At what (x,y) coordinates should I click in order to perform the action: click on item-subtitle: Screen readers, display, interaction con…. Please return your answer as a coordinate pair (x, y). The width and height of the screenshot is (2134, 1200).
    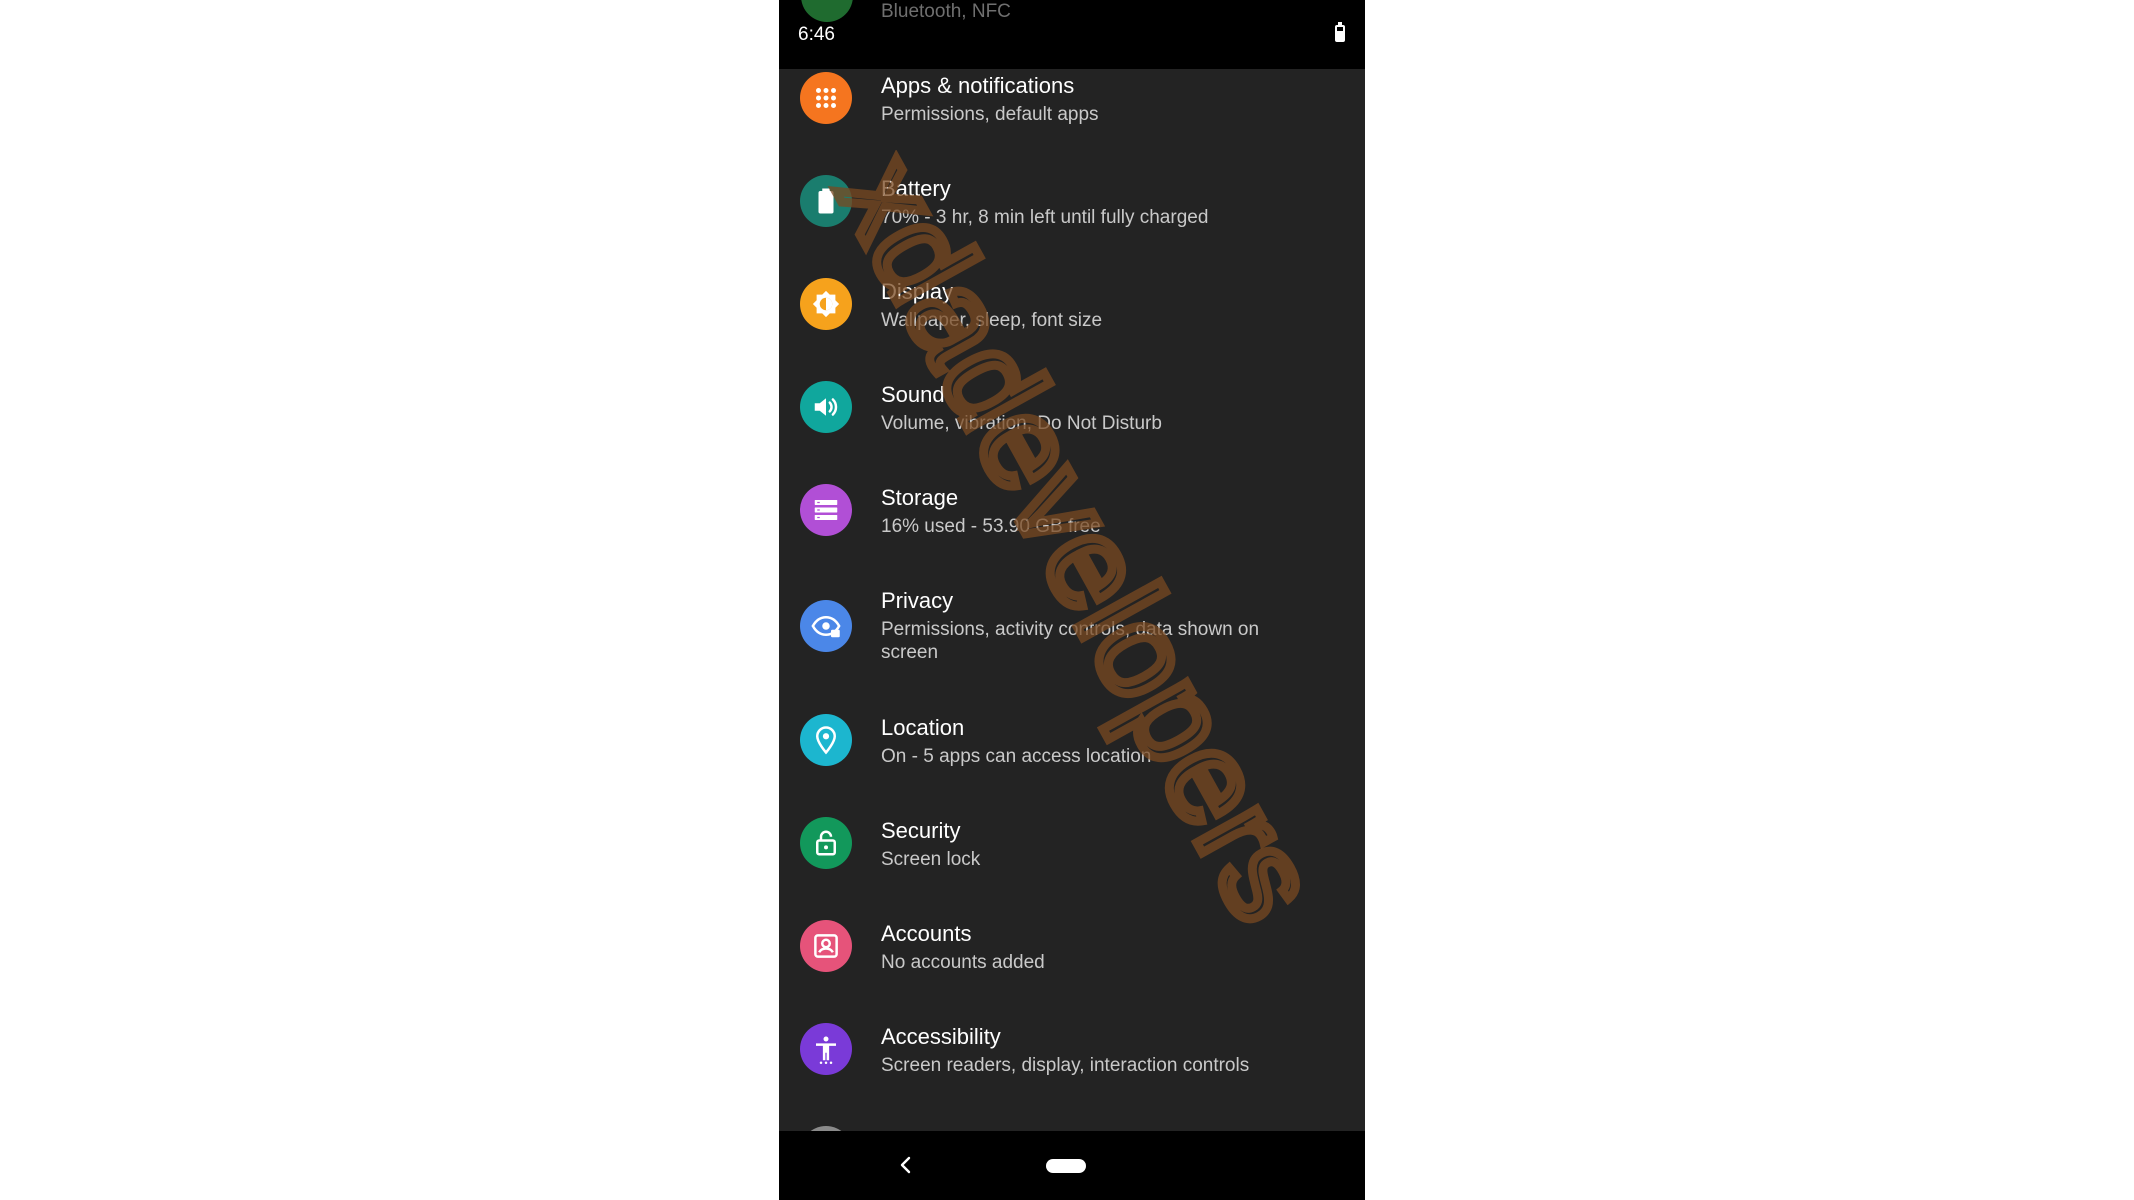
    Looking at the image, I should click on (1065, 1065).